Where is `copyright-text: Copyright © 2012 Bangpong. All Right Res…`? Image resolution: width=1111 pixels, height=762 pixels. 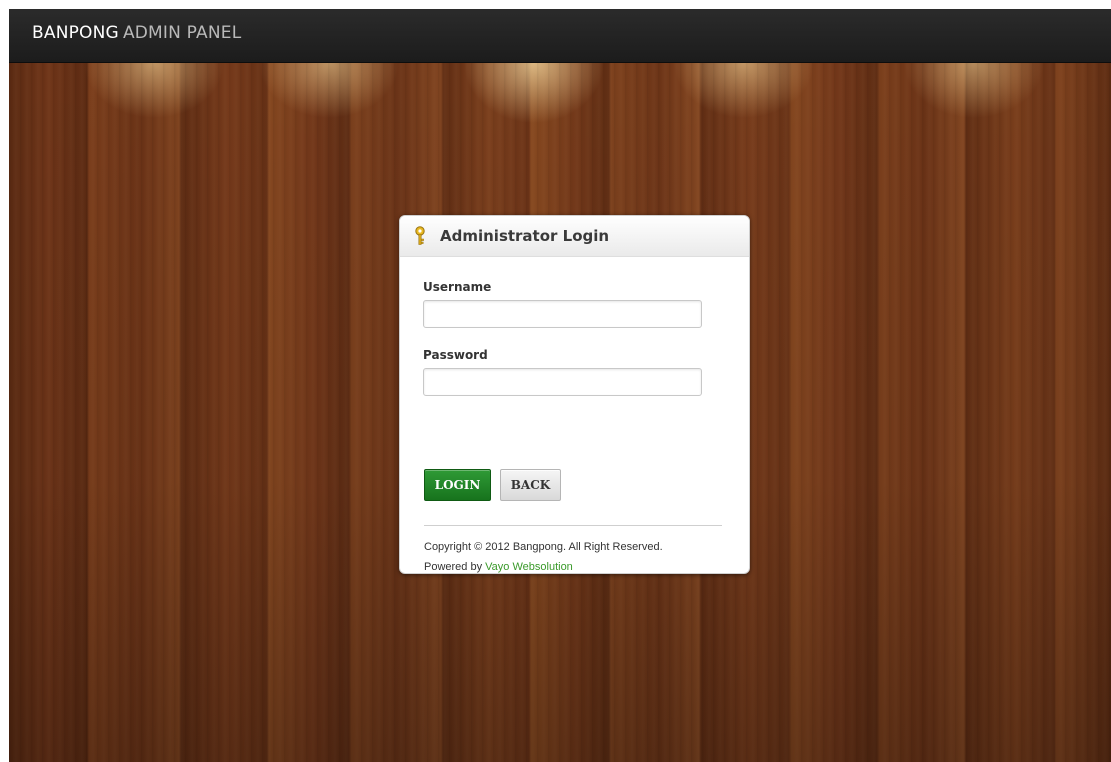 copyright-text: Copyright © 2012 Bangpong. All Right Res… is located at coordinates (543, 547).